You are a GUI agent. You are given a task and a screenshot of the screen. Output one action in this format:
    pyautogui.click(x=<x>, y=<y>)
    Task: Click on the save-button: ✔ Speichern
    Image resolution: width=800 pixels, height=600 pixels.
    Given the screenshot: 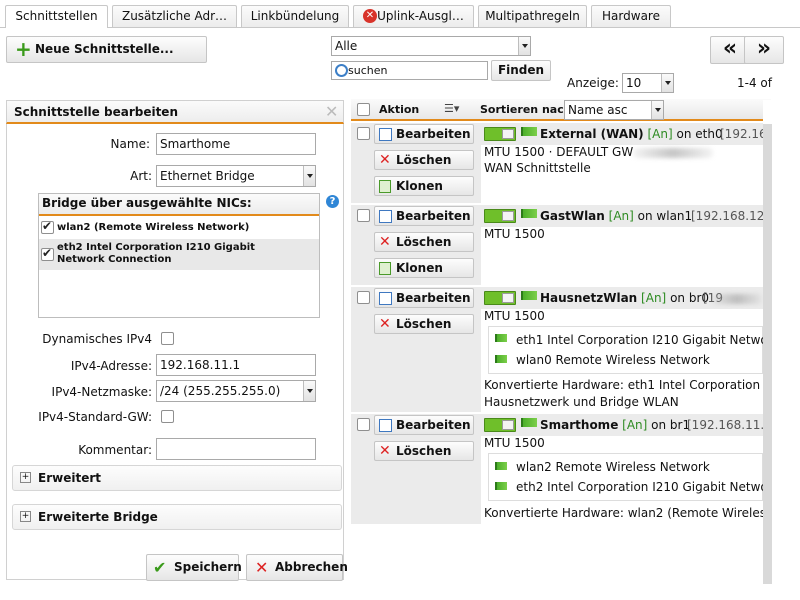 What is the action you would take?
    pyautogui.click(x=194, y=567)
    